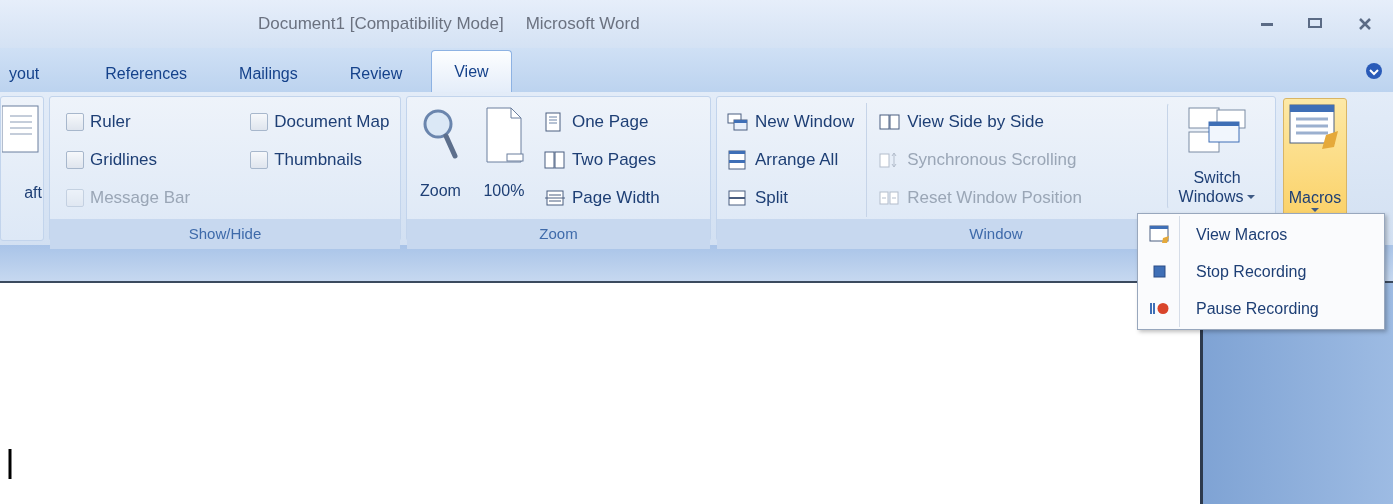 The width and height of the screenshot is (1393, 504). Describe the element at coordinates (791, 198) in the screenshot. I see `ribbon-button: Split` at that location.